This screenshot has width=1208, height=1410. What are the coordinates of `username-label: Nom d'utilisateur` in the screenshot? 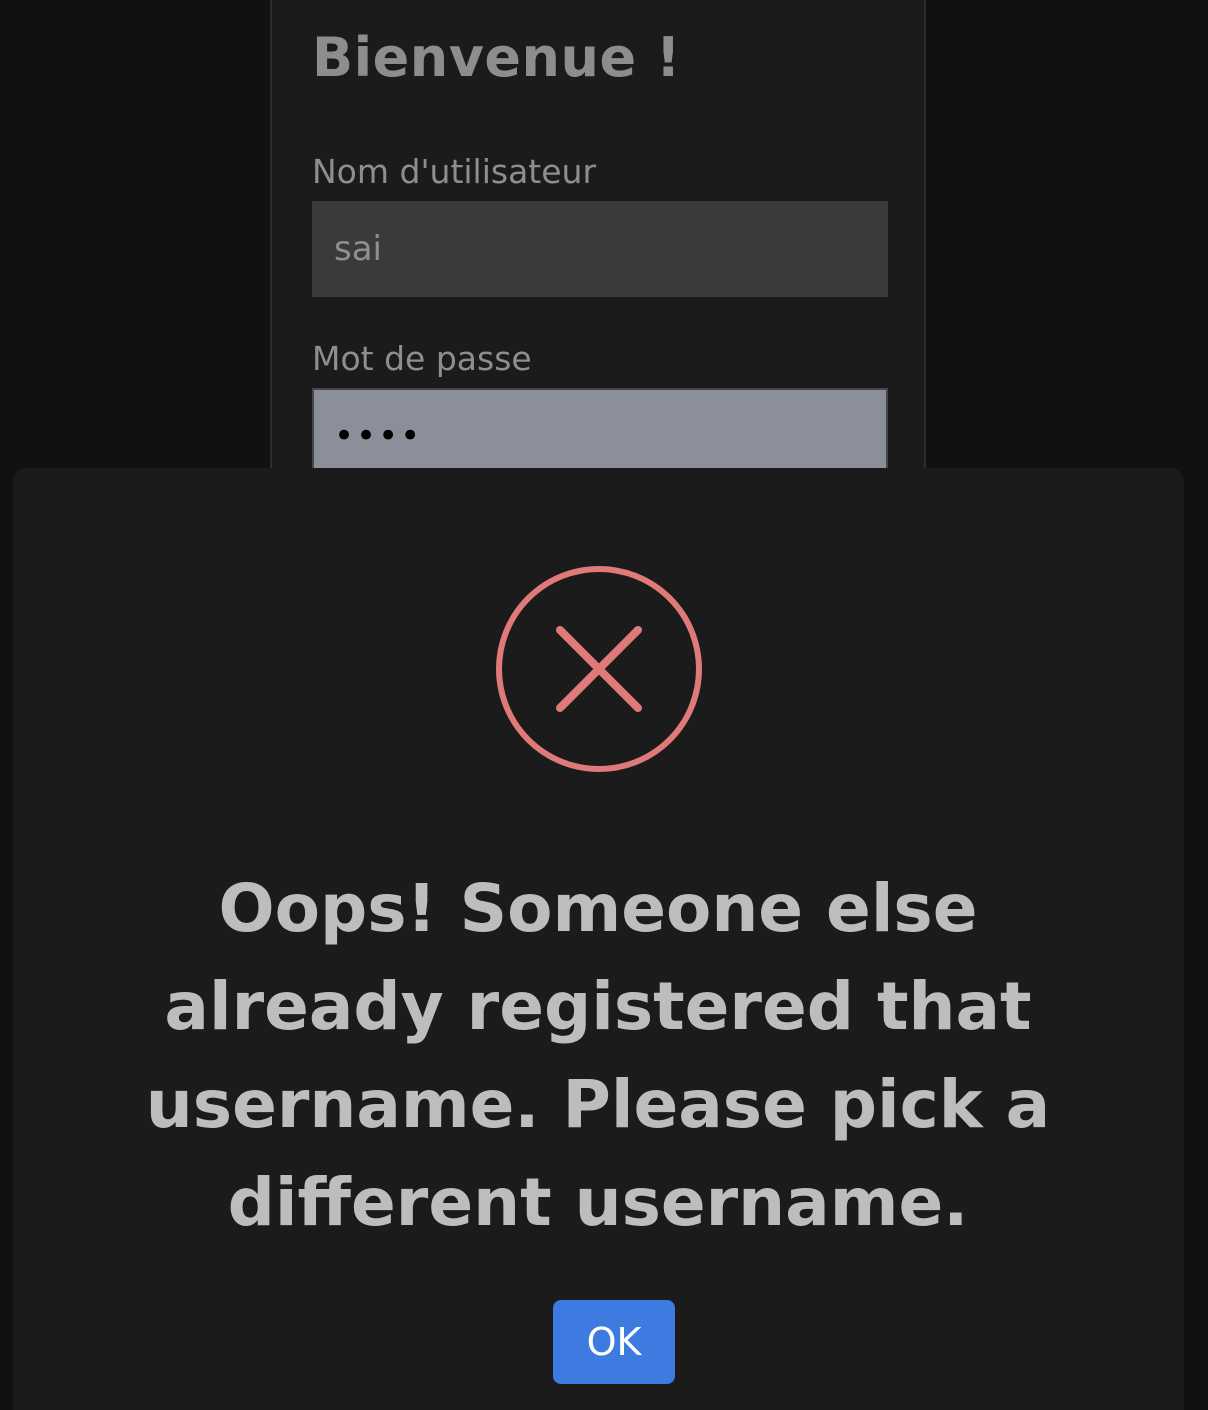 It's located at (454, 171).